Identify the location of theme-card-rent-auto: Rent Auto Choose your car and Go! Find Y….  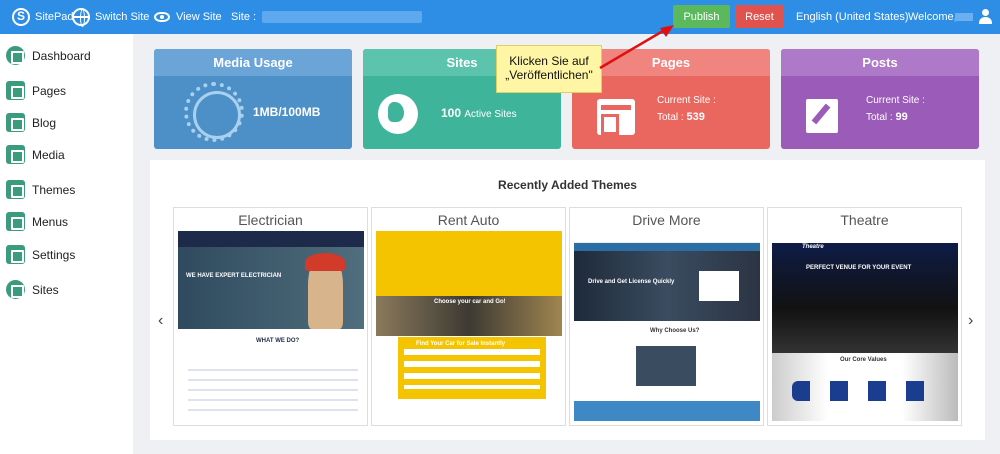
(468, 316).